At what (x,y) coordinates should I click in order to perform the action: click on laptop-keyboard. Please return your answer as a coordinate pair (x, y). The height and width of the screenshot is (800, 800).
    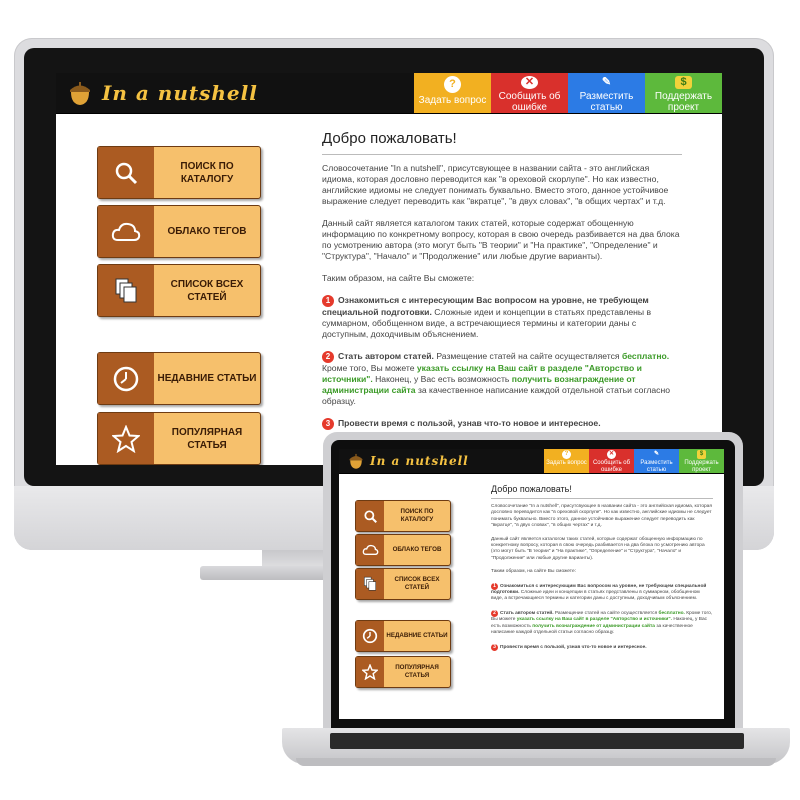
    Looking at the image, I should click on (537, 741).